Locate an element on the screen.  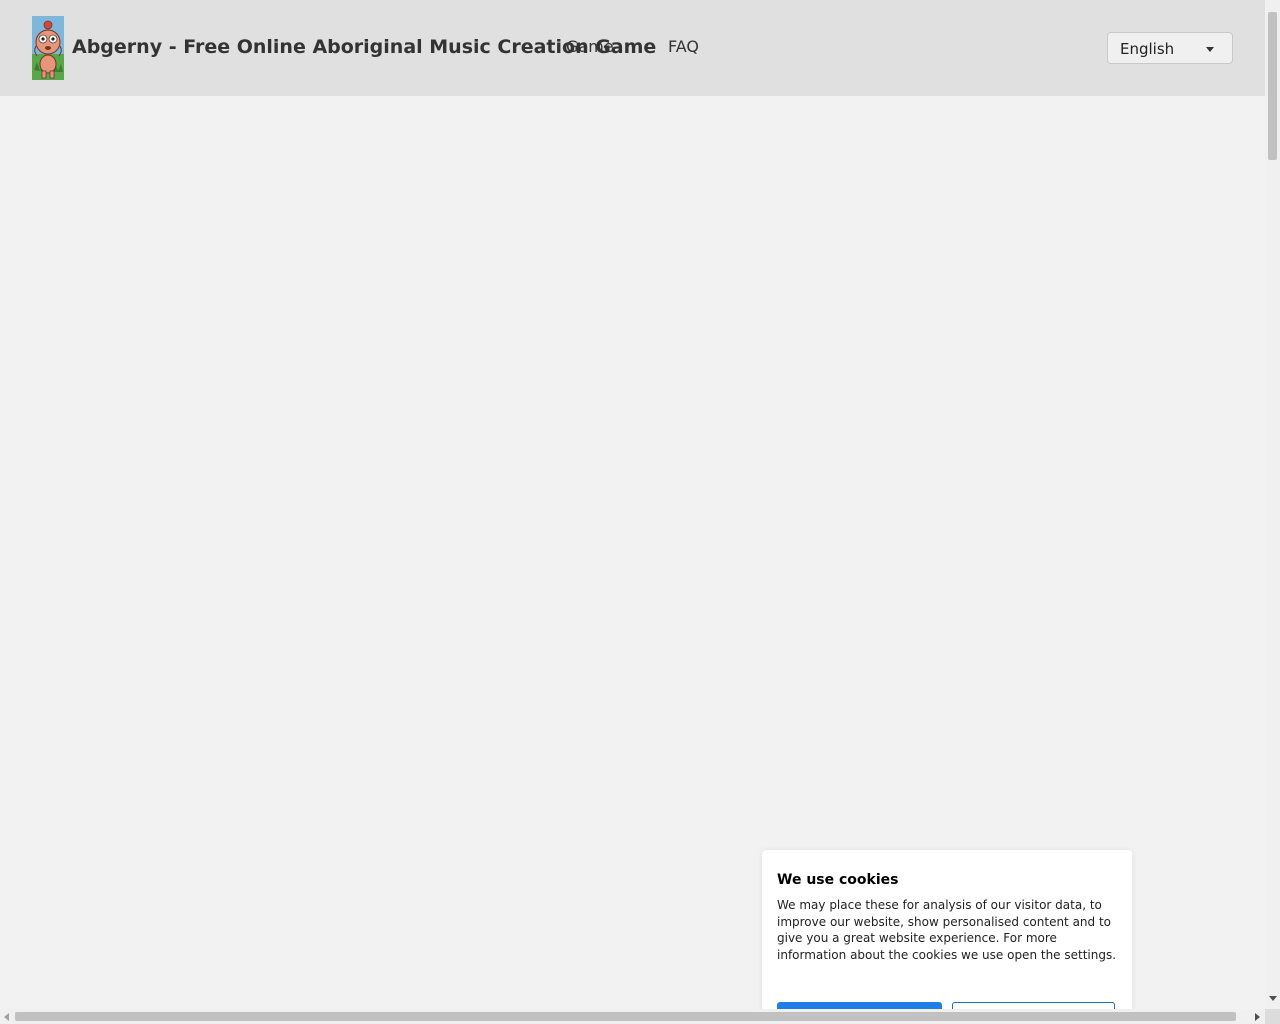
site-logo is located at coordinates (48, 48).